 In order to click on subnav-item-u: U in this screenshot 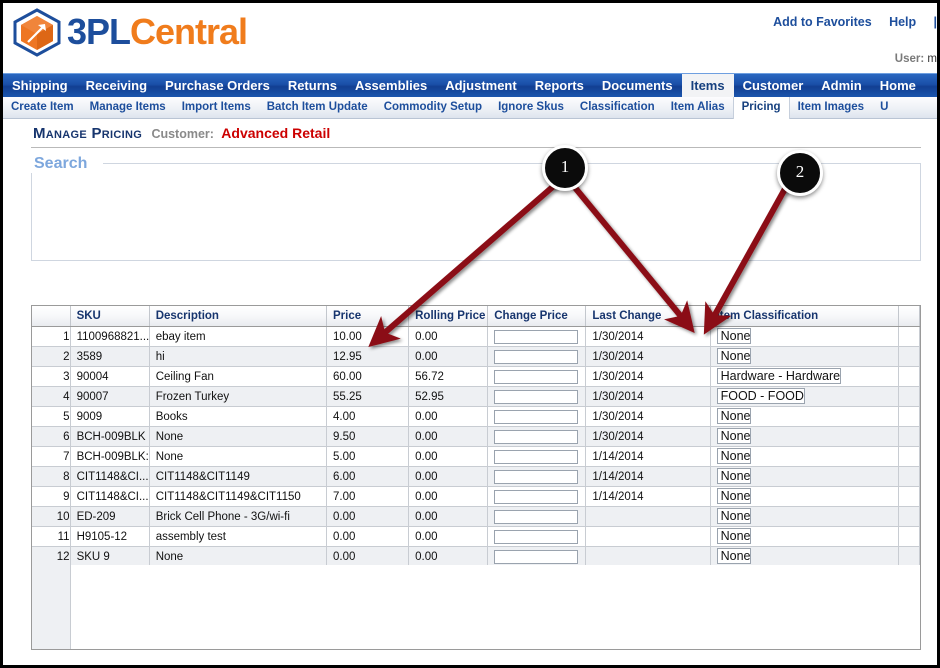, I will do `click(884, 108)`.